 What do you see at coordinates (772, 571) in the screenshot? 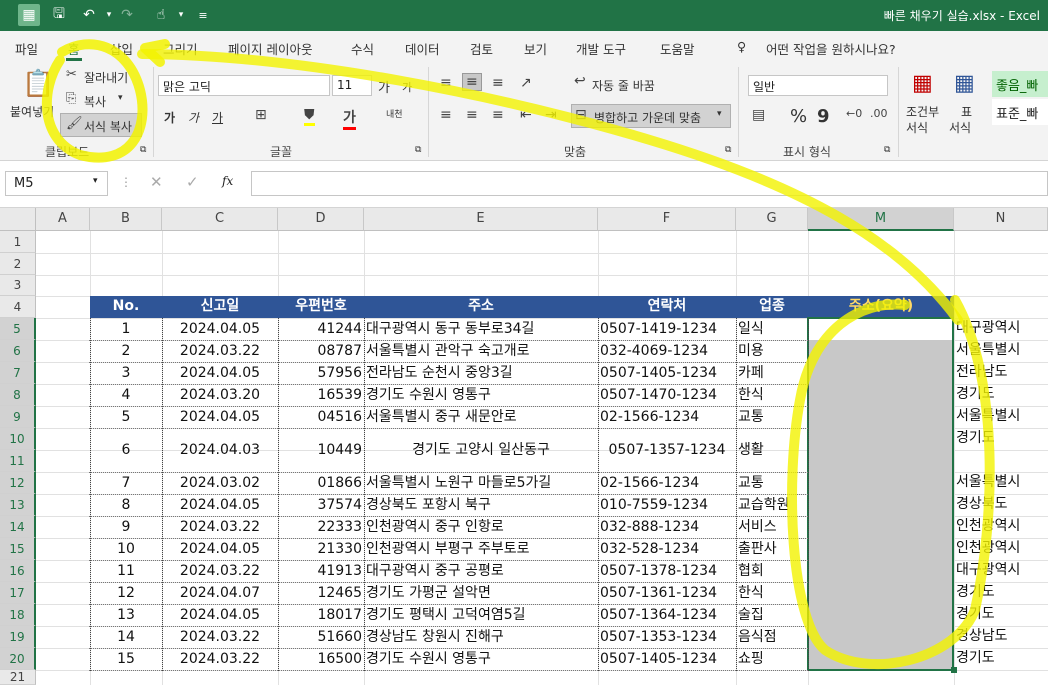
I see `table-cell-biz: 협회` at bounding box center [772, 571].